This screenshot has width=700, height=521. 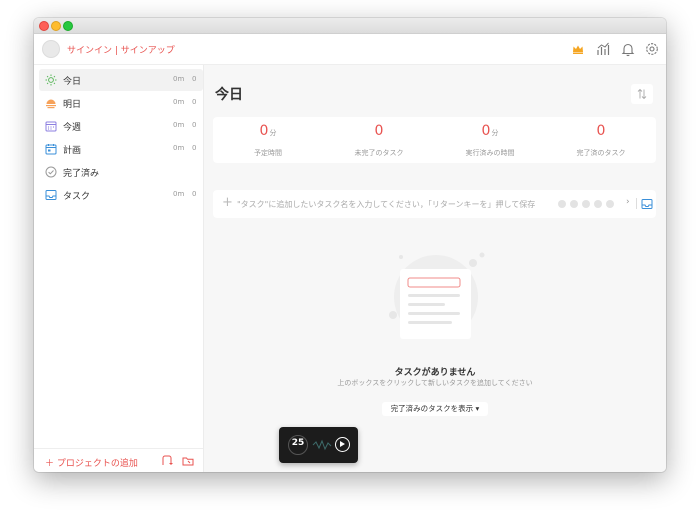 I want to click on sort-icon, so click(x=642, y=94).